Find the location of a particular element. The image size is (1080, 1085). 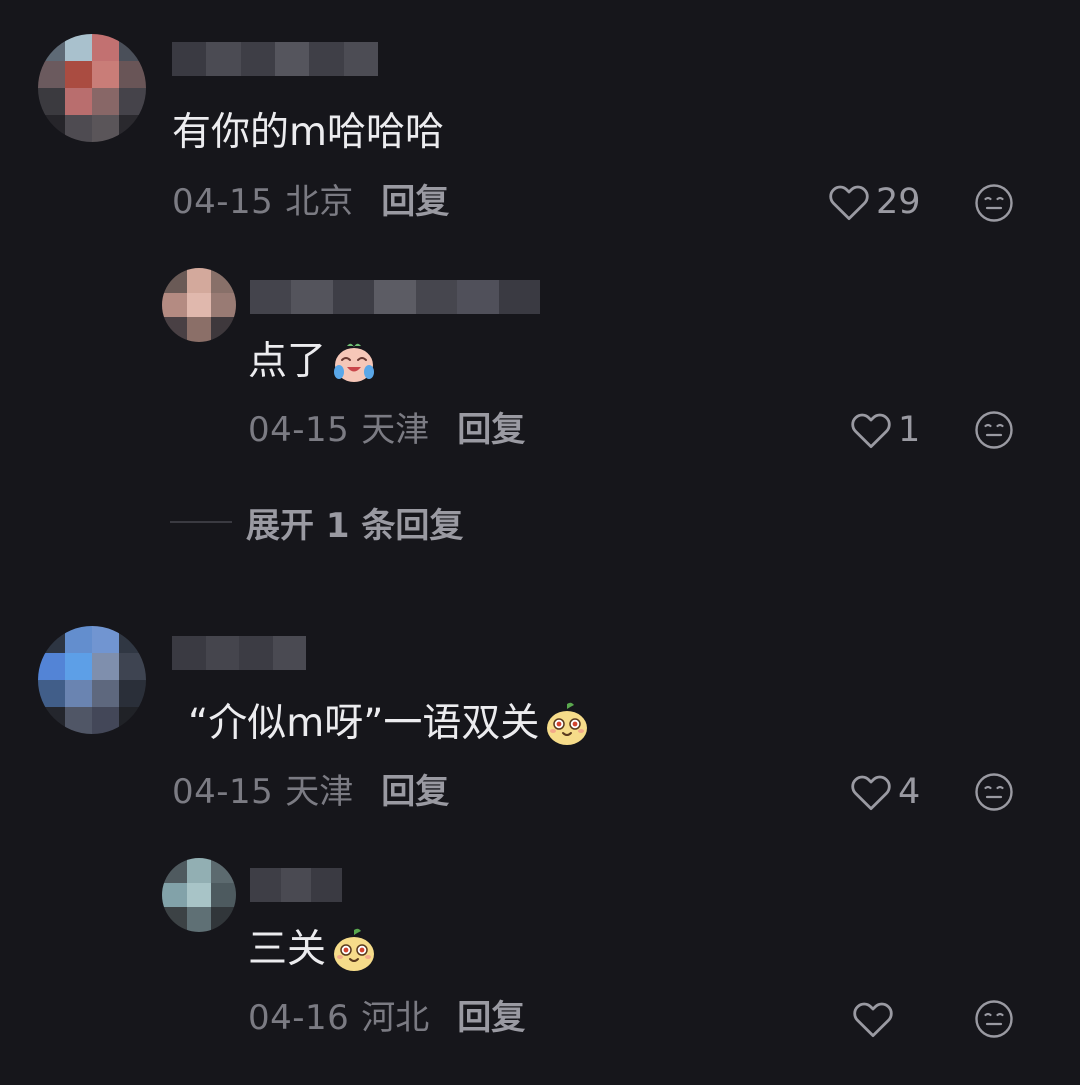

comment-text-content: 三关 is located at coordinates (287, 949).